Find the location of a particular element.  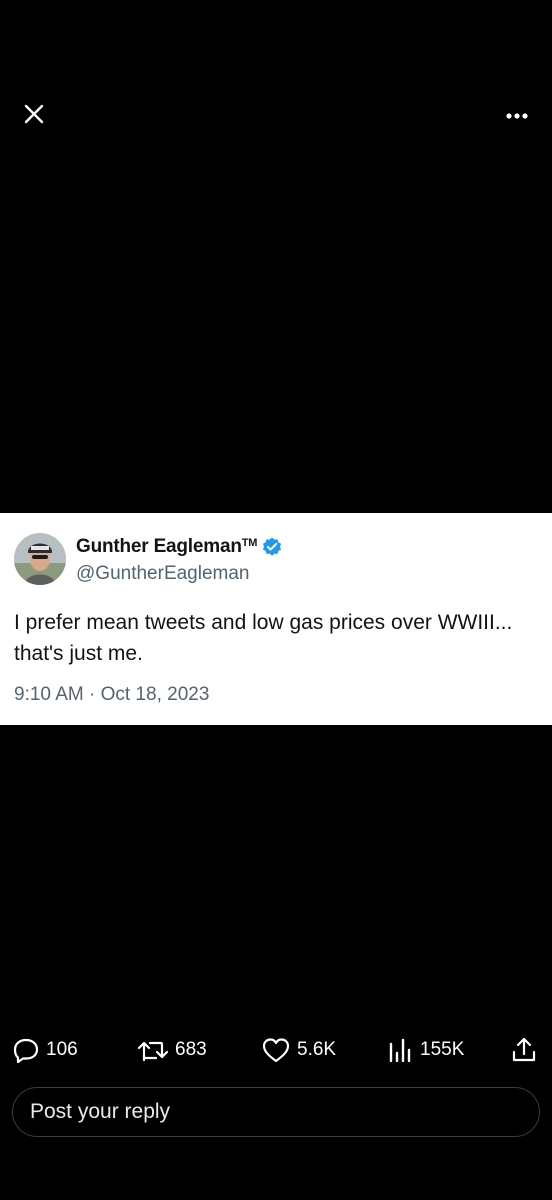

close-icon is located at coordinates (34, 116).